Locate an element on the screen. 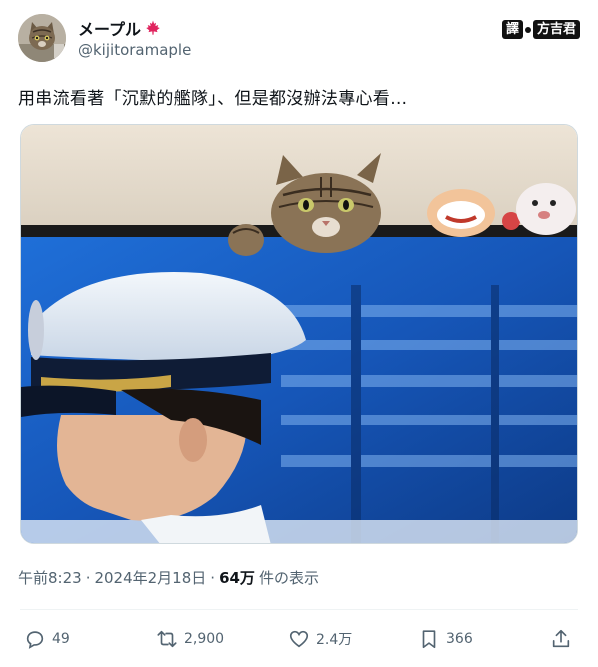 The width and height of the screenshot is (598, 667). tweet-header: メープル @kijitoramaple is located at coordinates (300, 39).